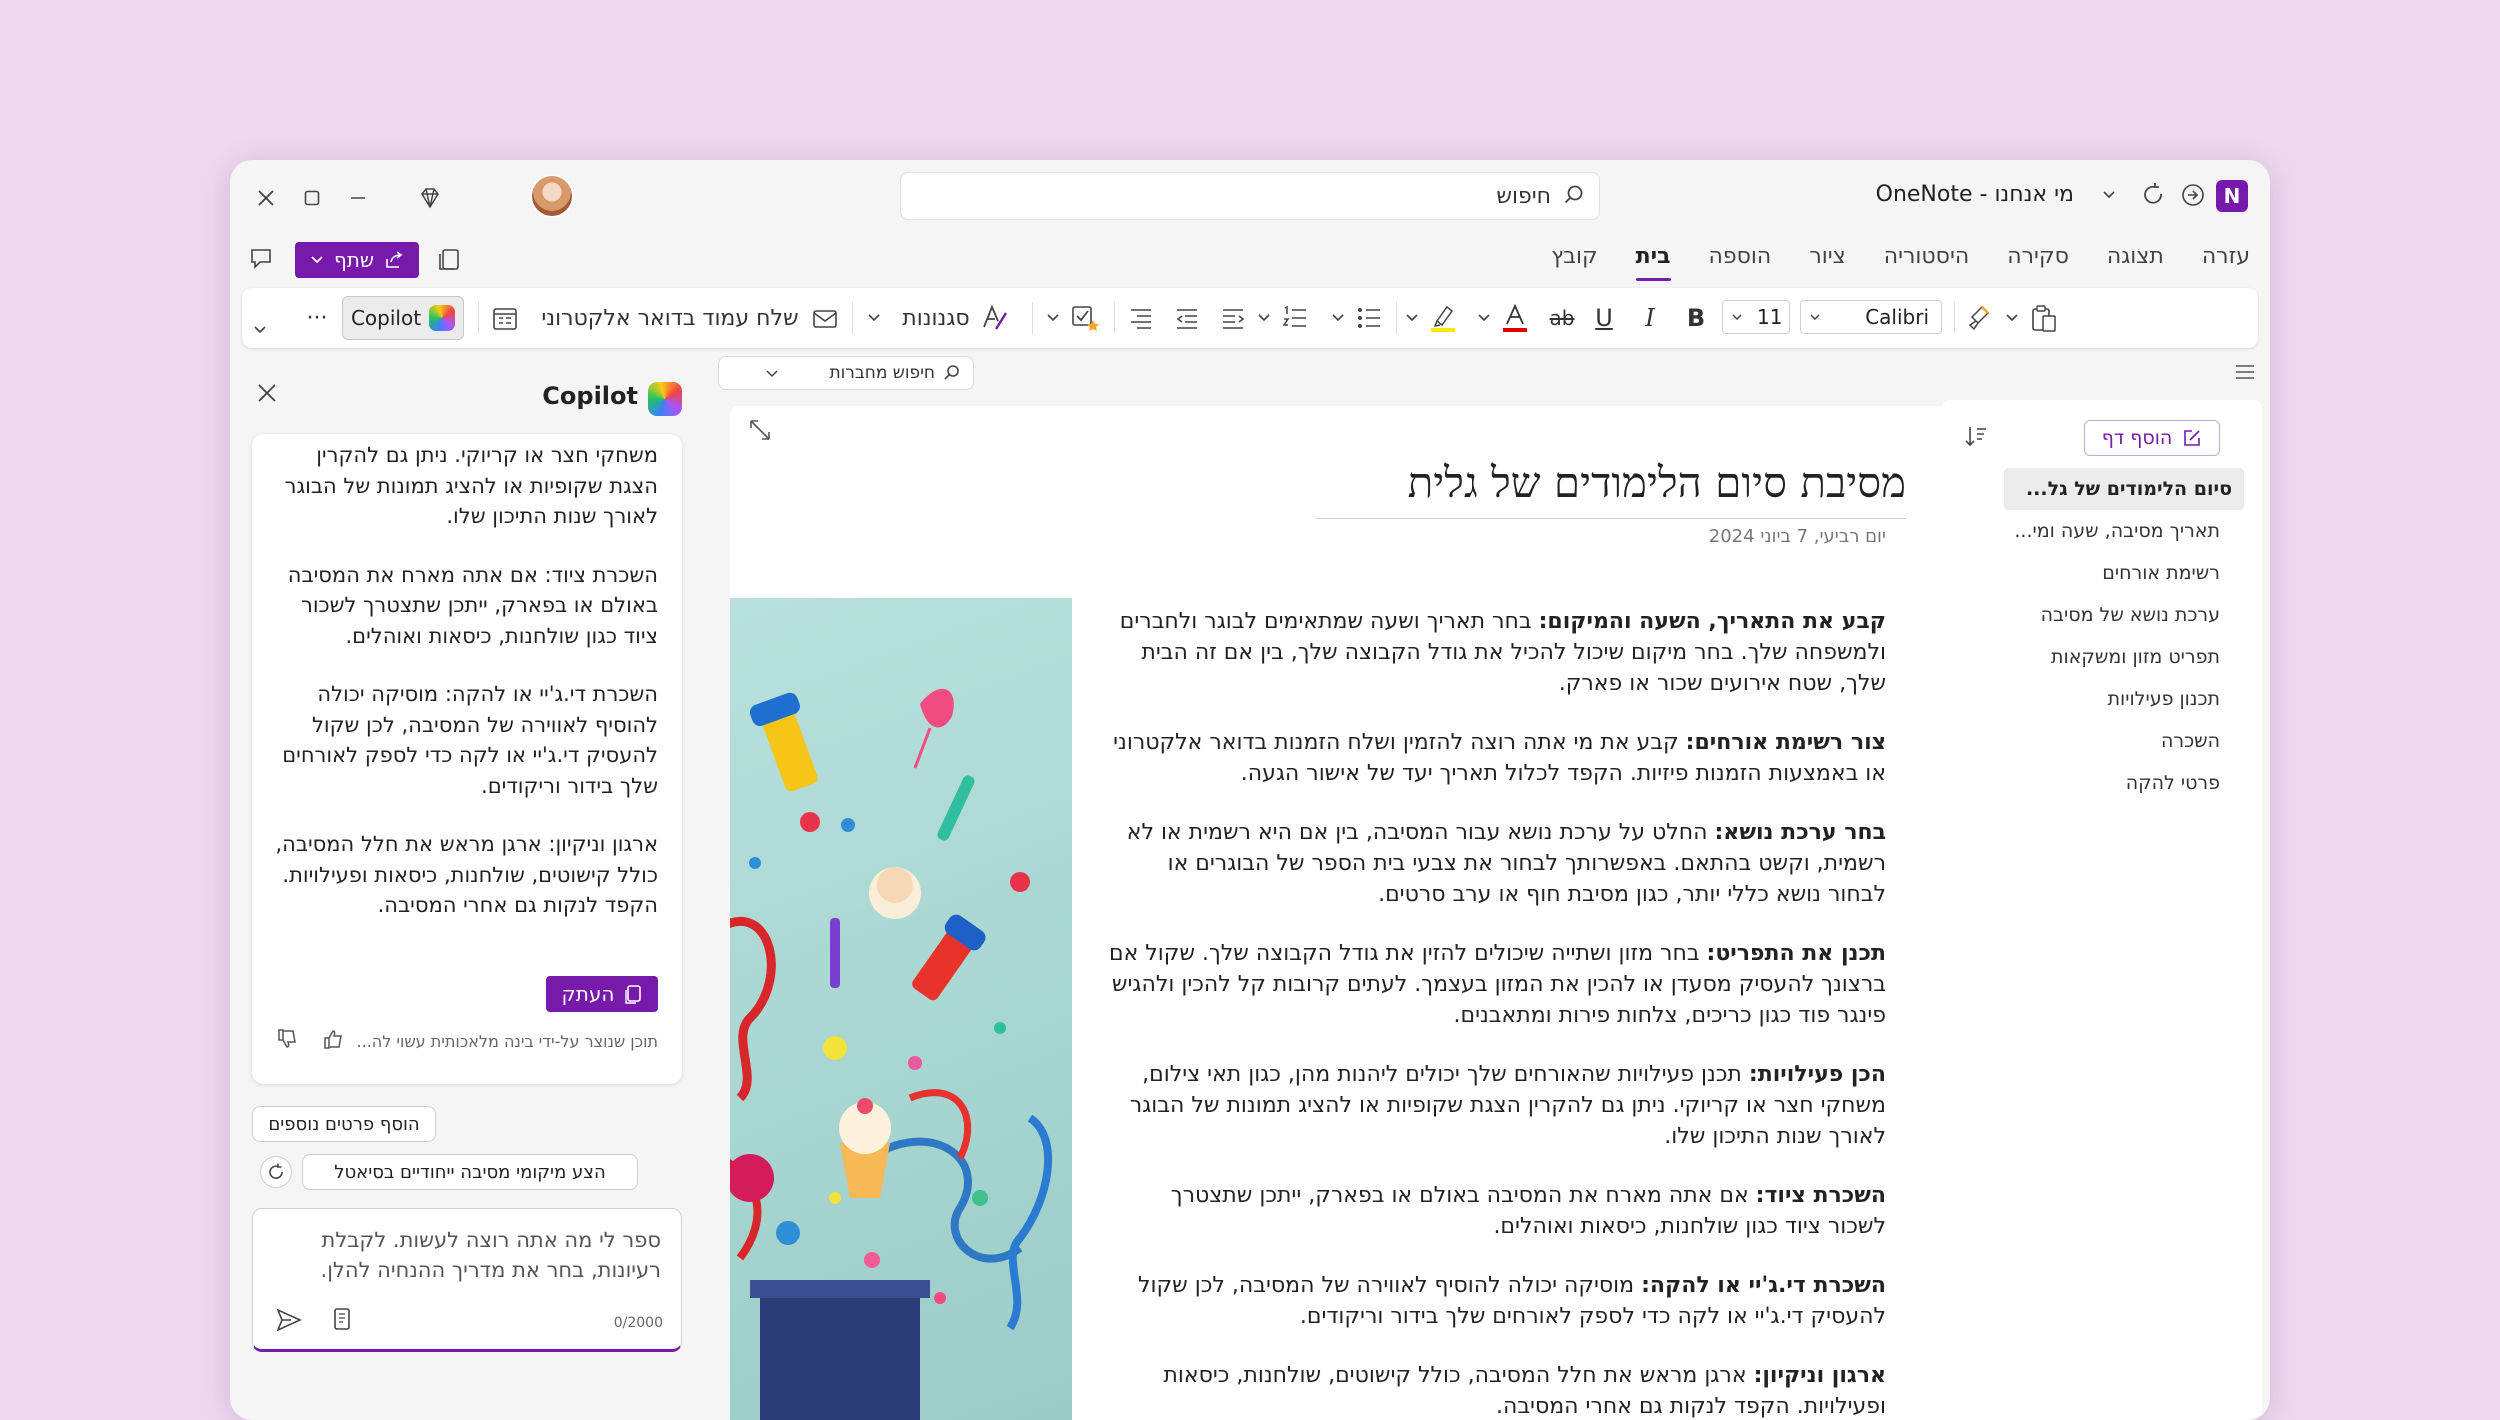  What do you see at coordinates (342, 1322) in the screenshot?
I see `prompt-guide-button` at bounding box center [342, 1322].